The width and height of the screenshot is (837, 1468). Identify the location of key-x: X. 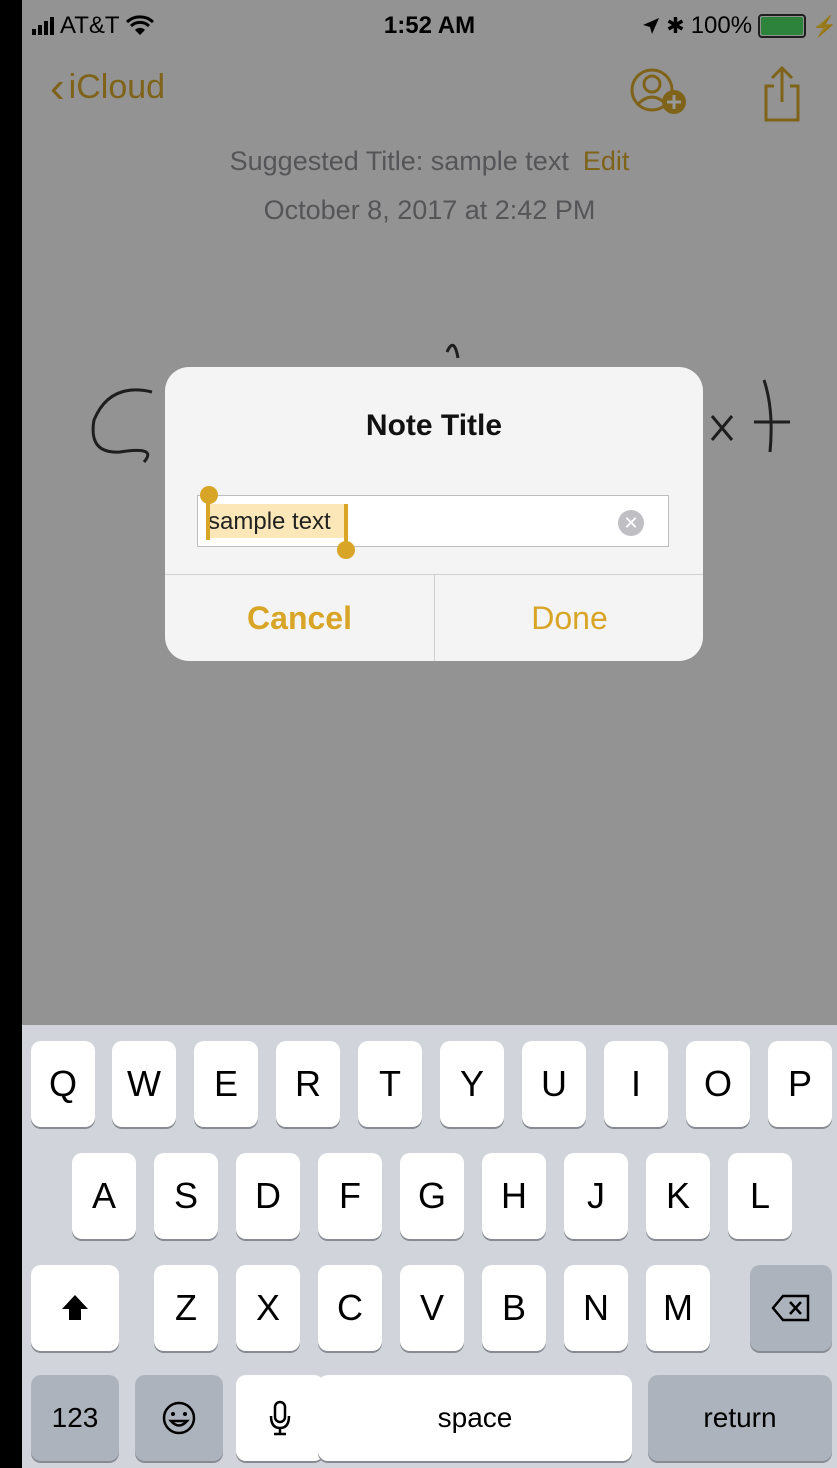
(268, 1308).